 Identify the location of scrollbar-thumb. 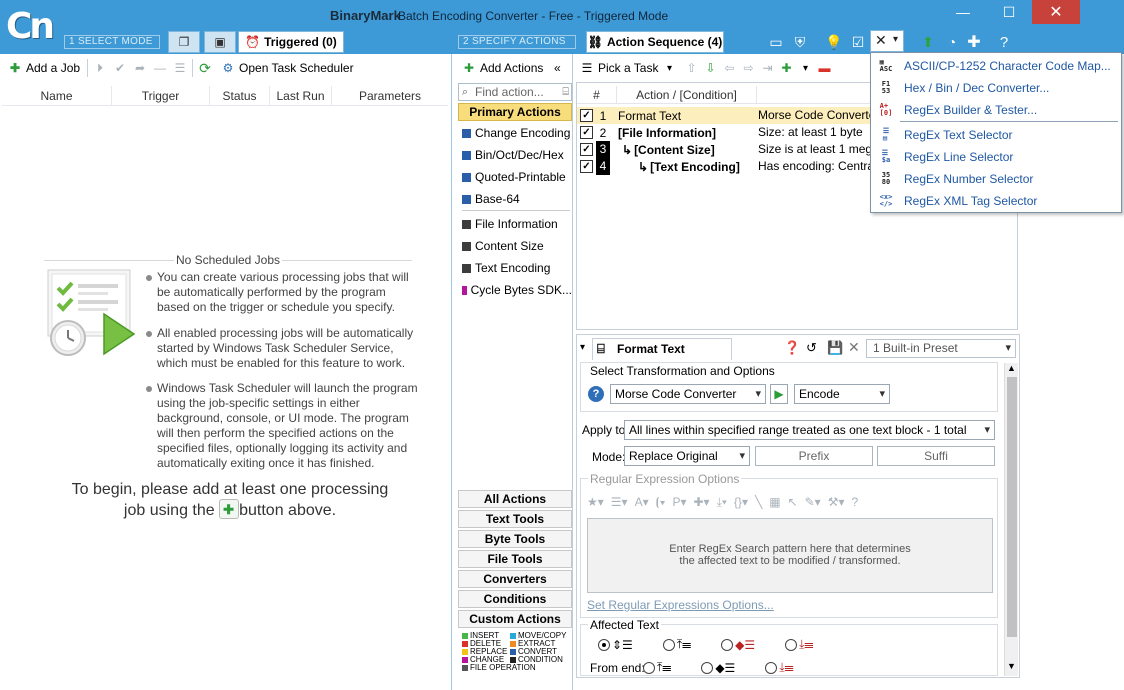
(1012, 507).